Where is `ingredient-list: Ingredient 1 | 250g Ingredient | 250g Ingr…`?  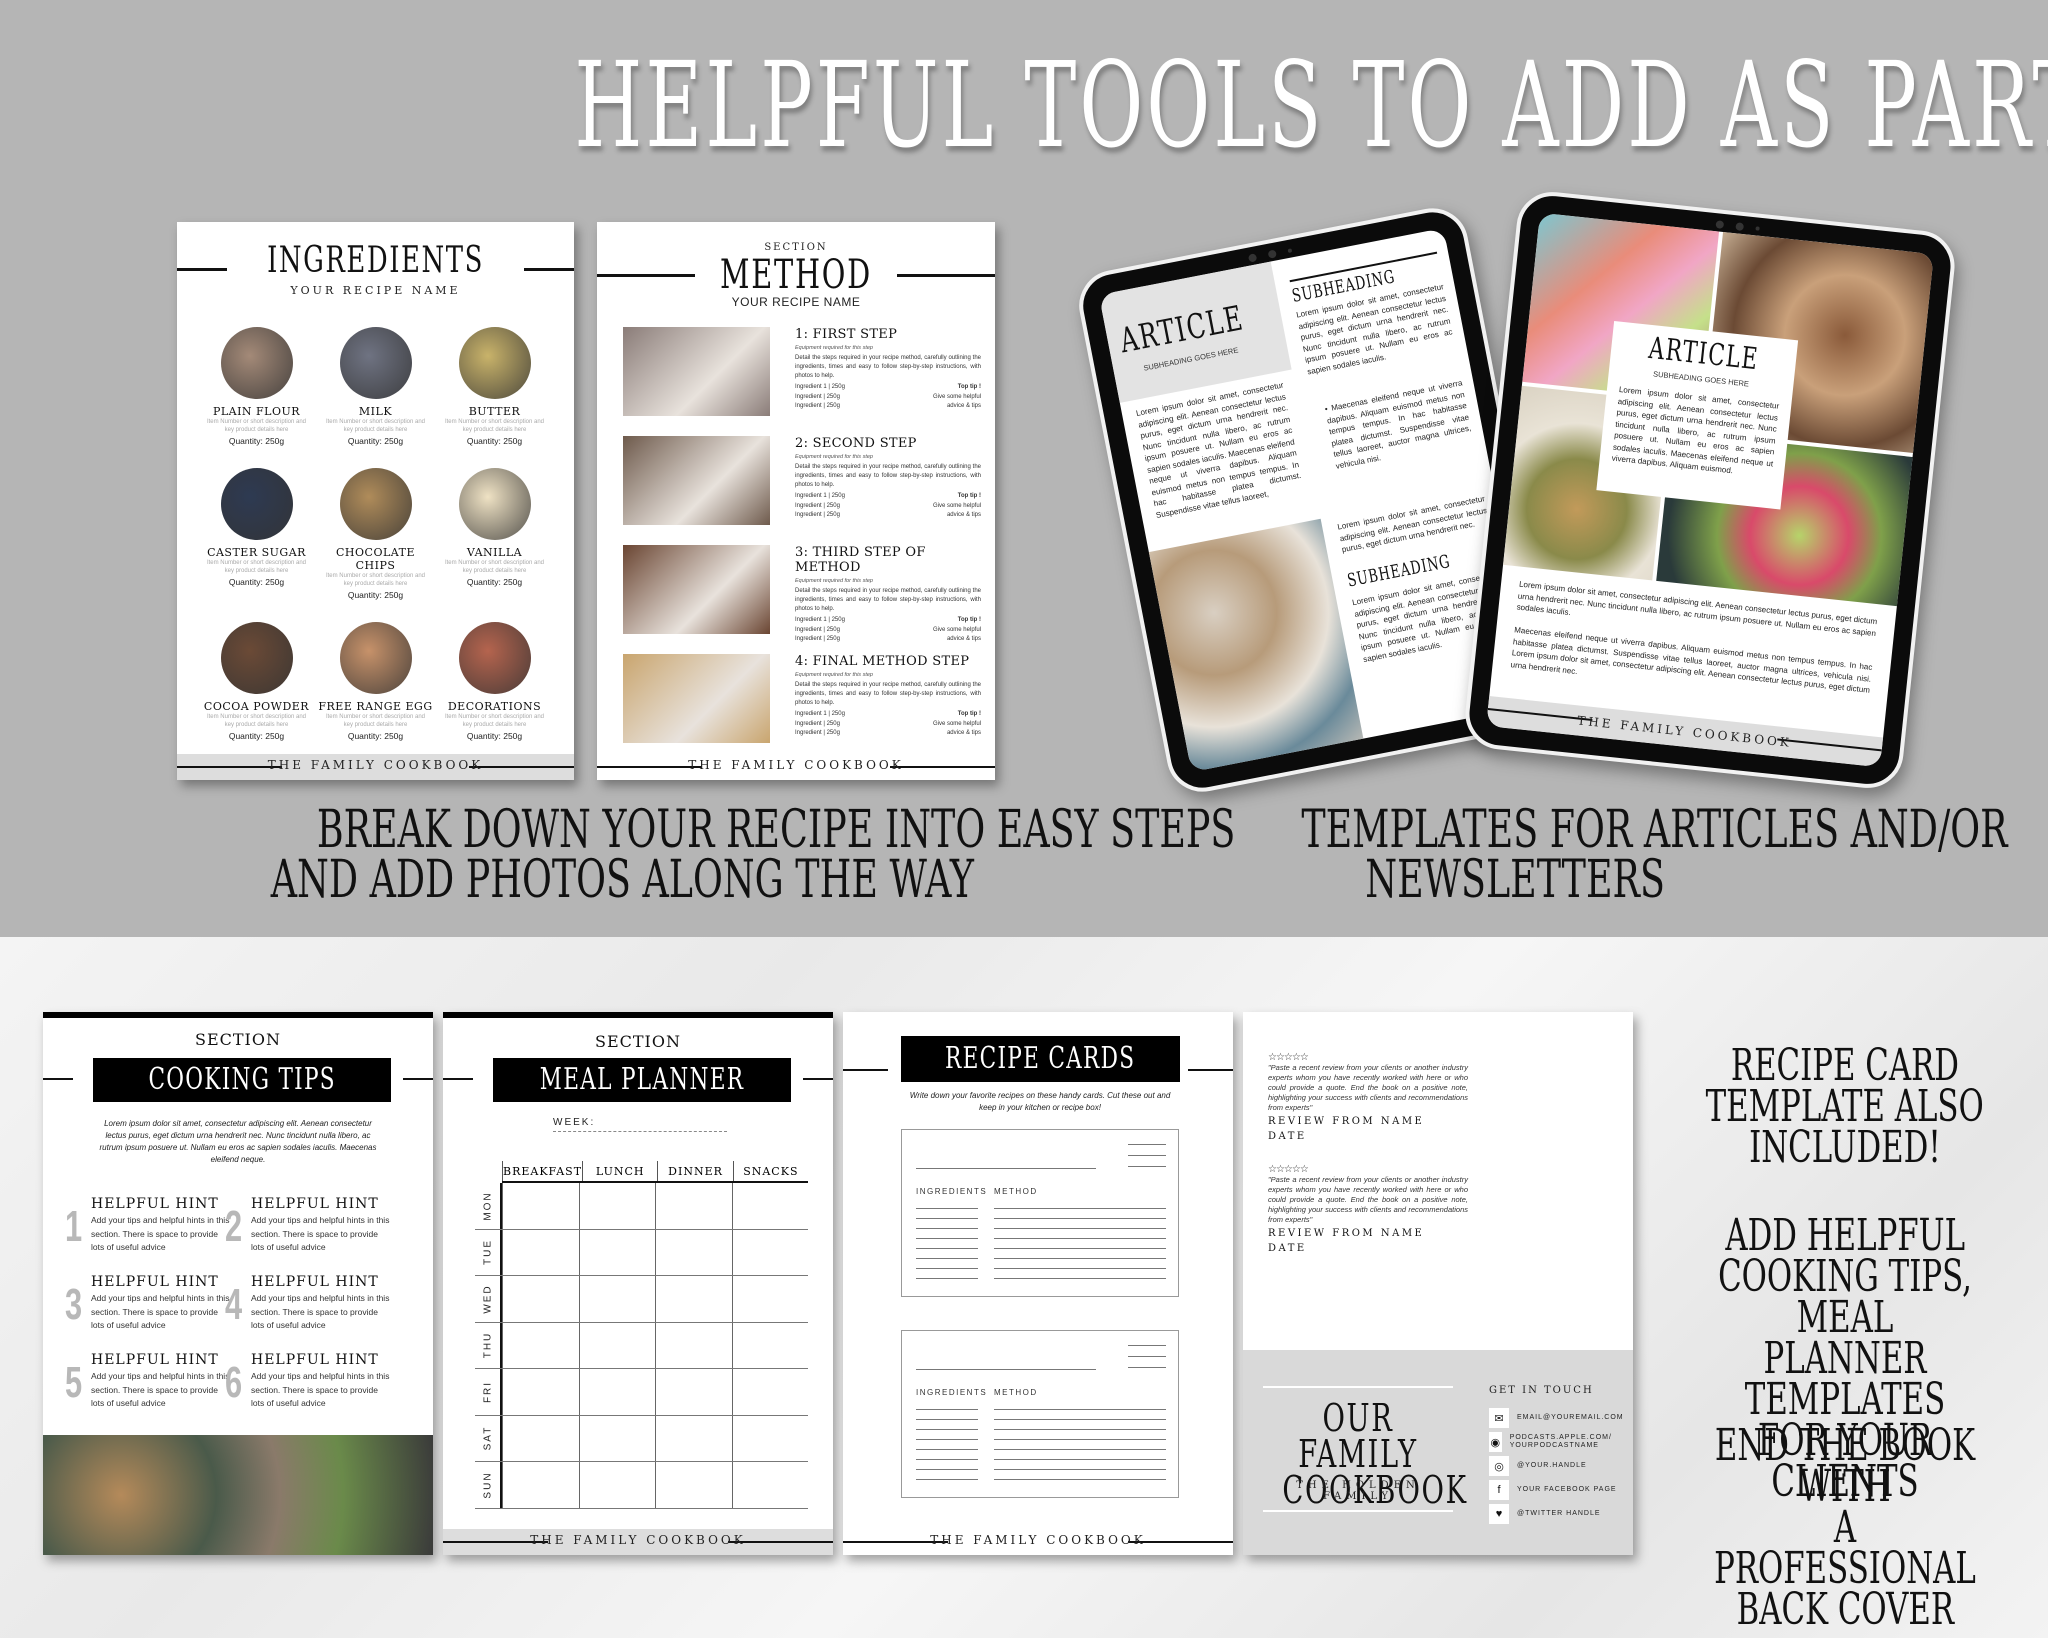
ingredient-list: Ingredient 1 | 250g Ingredient | 250g Ingr… is located at coordinates (820, 397).